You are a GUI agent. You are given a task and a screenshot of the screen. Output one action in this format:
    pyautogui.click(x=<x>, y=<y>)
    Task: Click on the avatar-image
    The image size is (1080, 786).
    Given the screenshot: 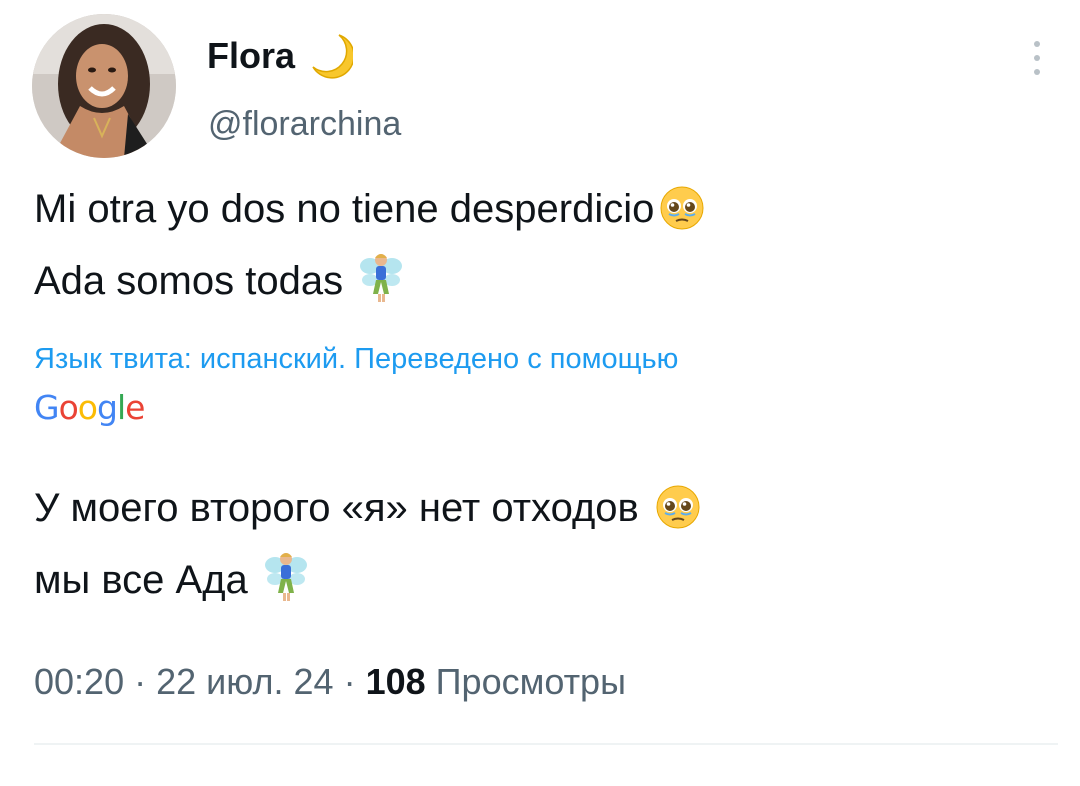 What is the action you would take?
    pyautogui.click(x=104, y=86)
    